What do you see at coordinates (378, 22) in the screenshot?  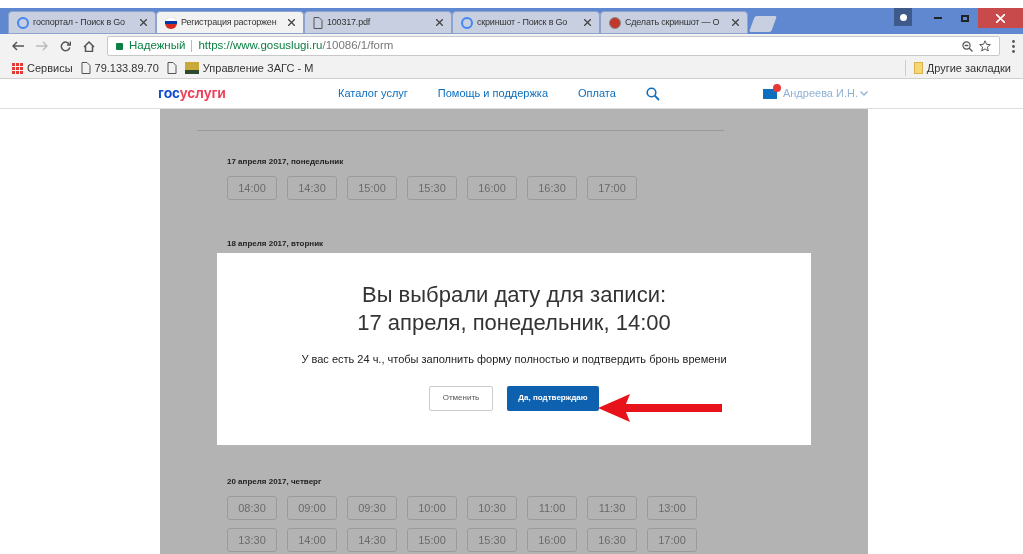 I see `browser-tab: 100317.pdf` at bounding box center [378, 22].